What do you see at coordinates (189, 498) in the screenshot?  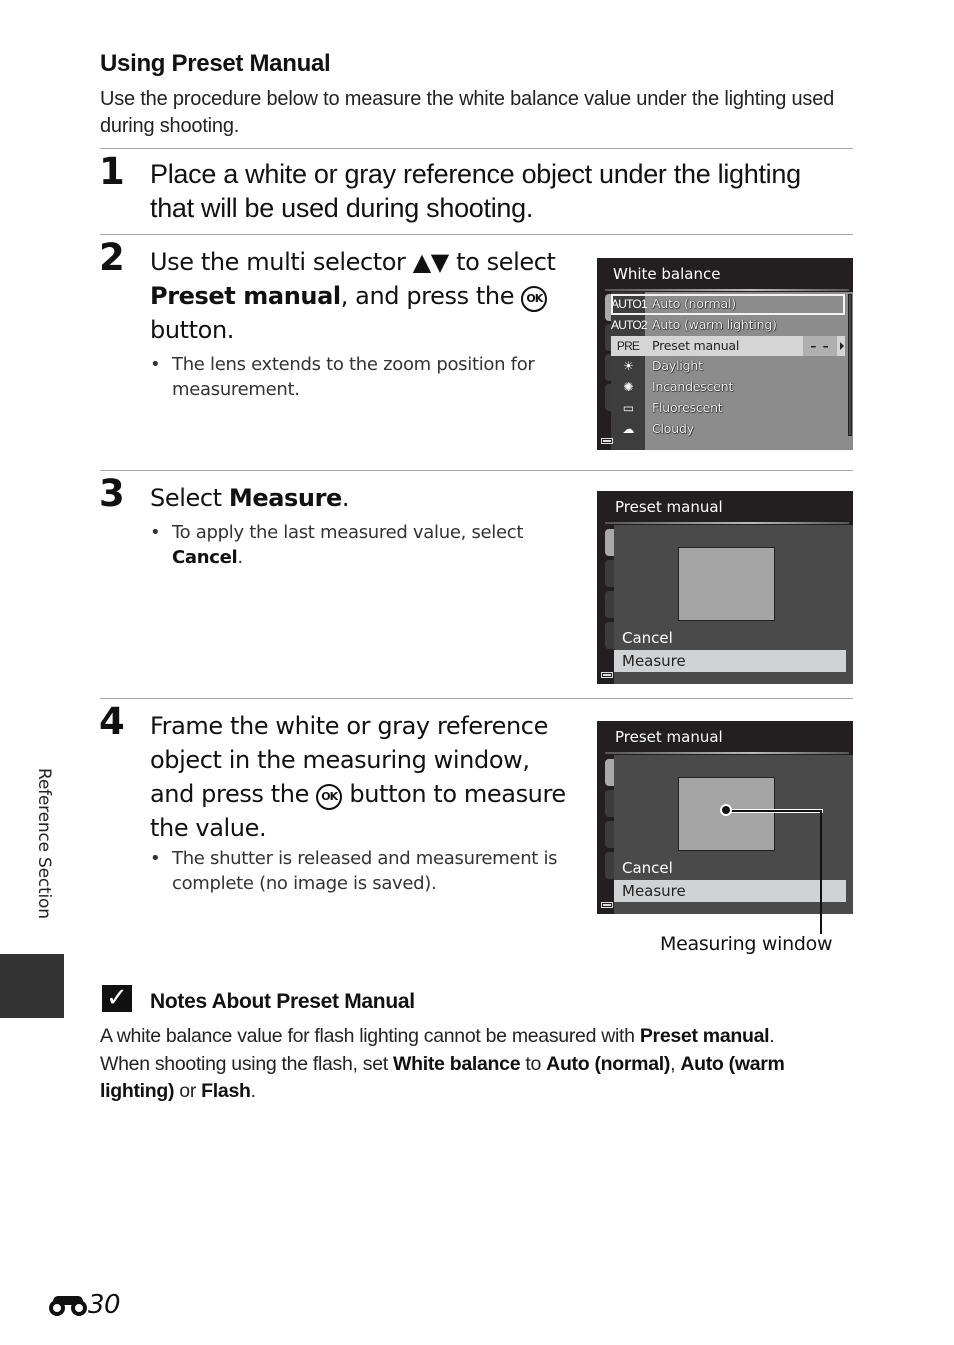 I see `step-3-text-part: Select` at bounding box center [189, 498].